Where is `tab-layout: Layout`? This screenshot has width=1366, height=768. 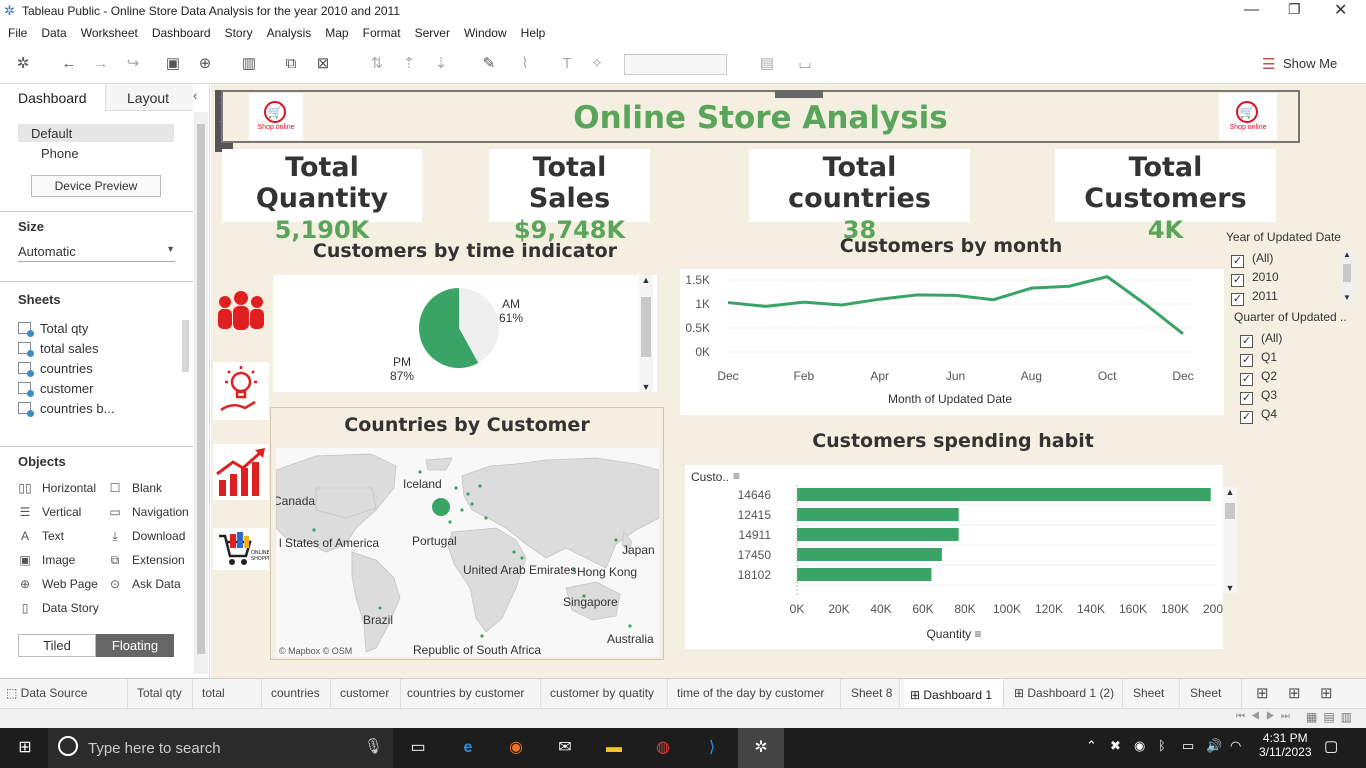
tab-layout: Layout is located at coordinates (148, 98).